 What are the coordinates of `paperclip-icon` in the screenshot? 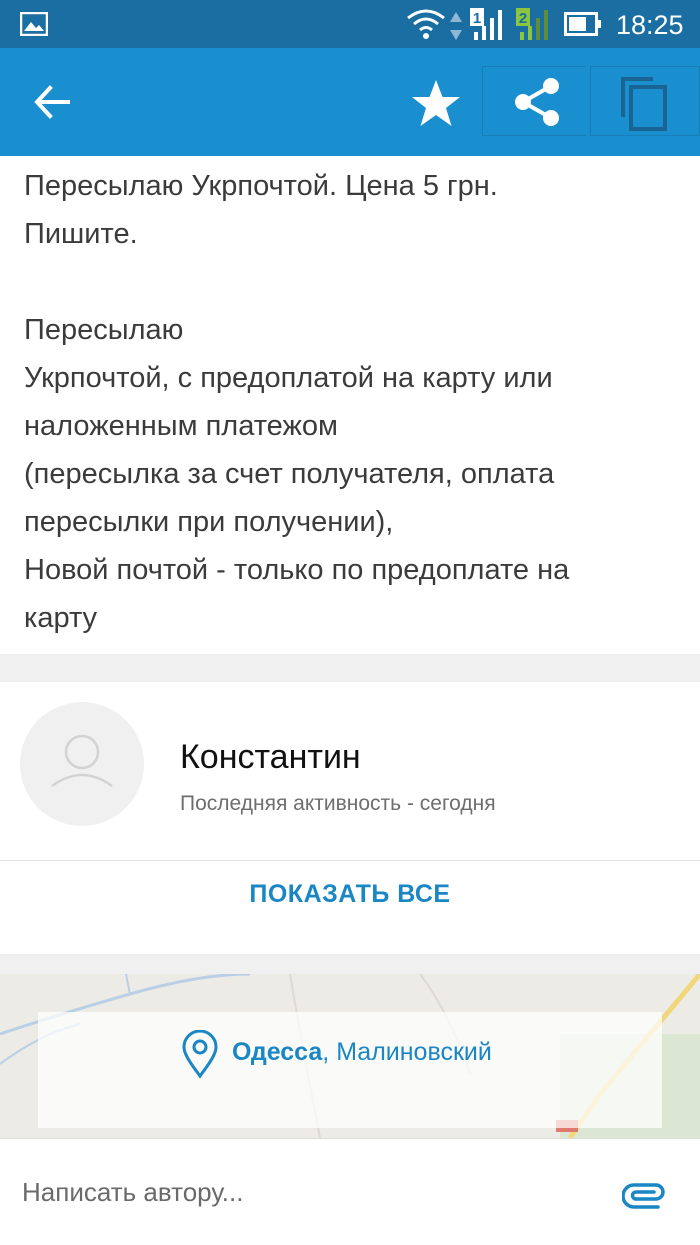 It's located at (643, 1196).